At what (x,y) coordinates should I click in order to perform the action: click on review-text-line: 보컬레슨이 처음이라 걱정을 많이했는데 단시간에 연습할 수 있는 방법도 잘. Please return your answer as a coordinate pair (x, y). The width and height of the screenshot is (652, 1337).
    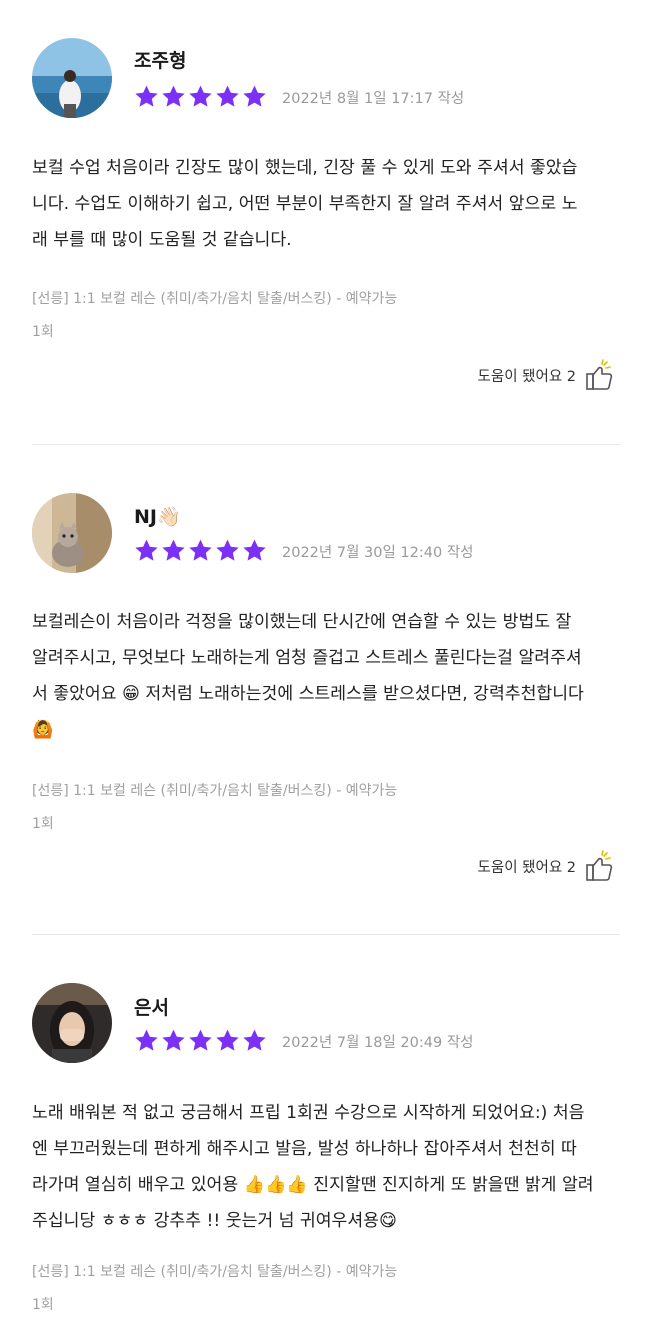
    Looking at the image, I should click on (302, 622).